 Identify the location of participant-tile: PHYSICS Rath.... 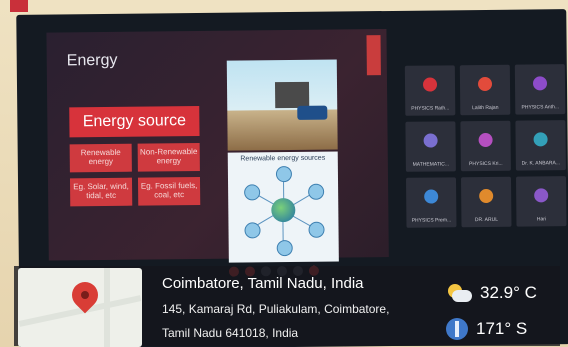
(430, 90).